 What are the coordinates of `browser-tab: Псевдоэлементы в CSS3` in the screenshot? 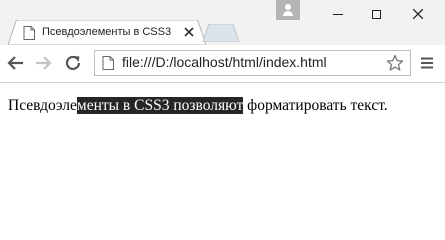 It's located at (107, 32).